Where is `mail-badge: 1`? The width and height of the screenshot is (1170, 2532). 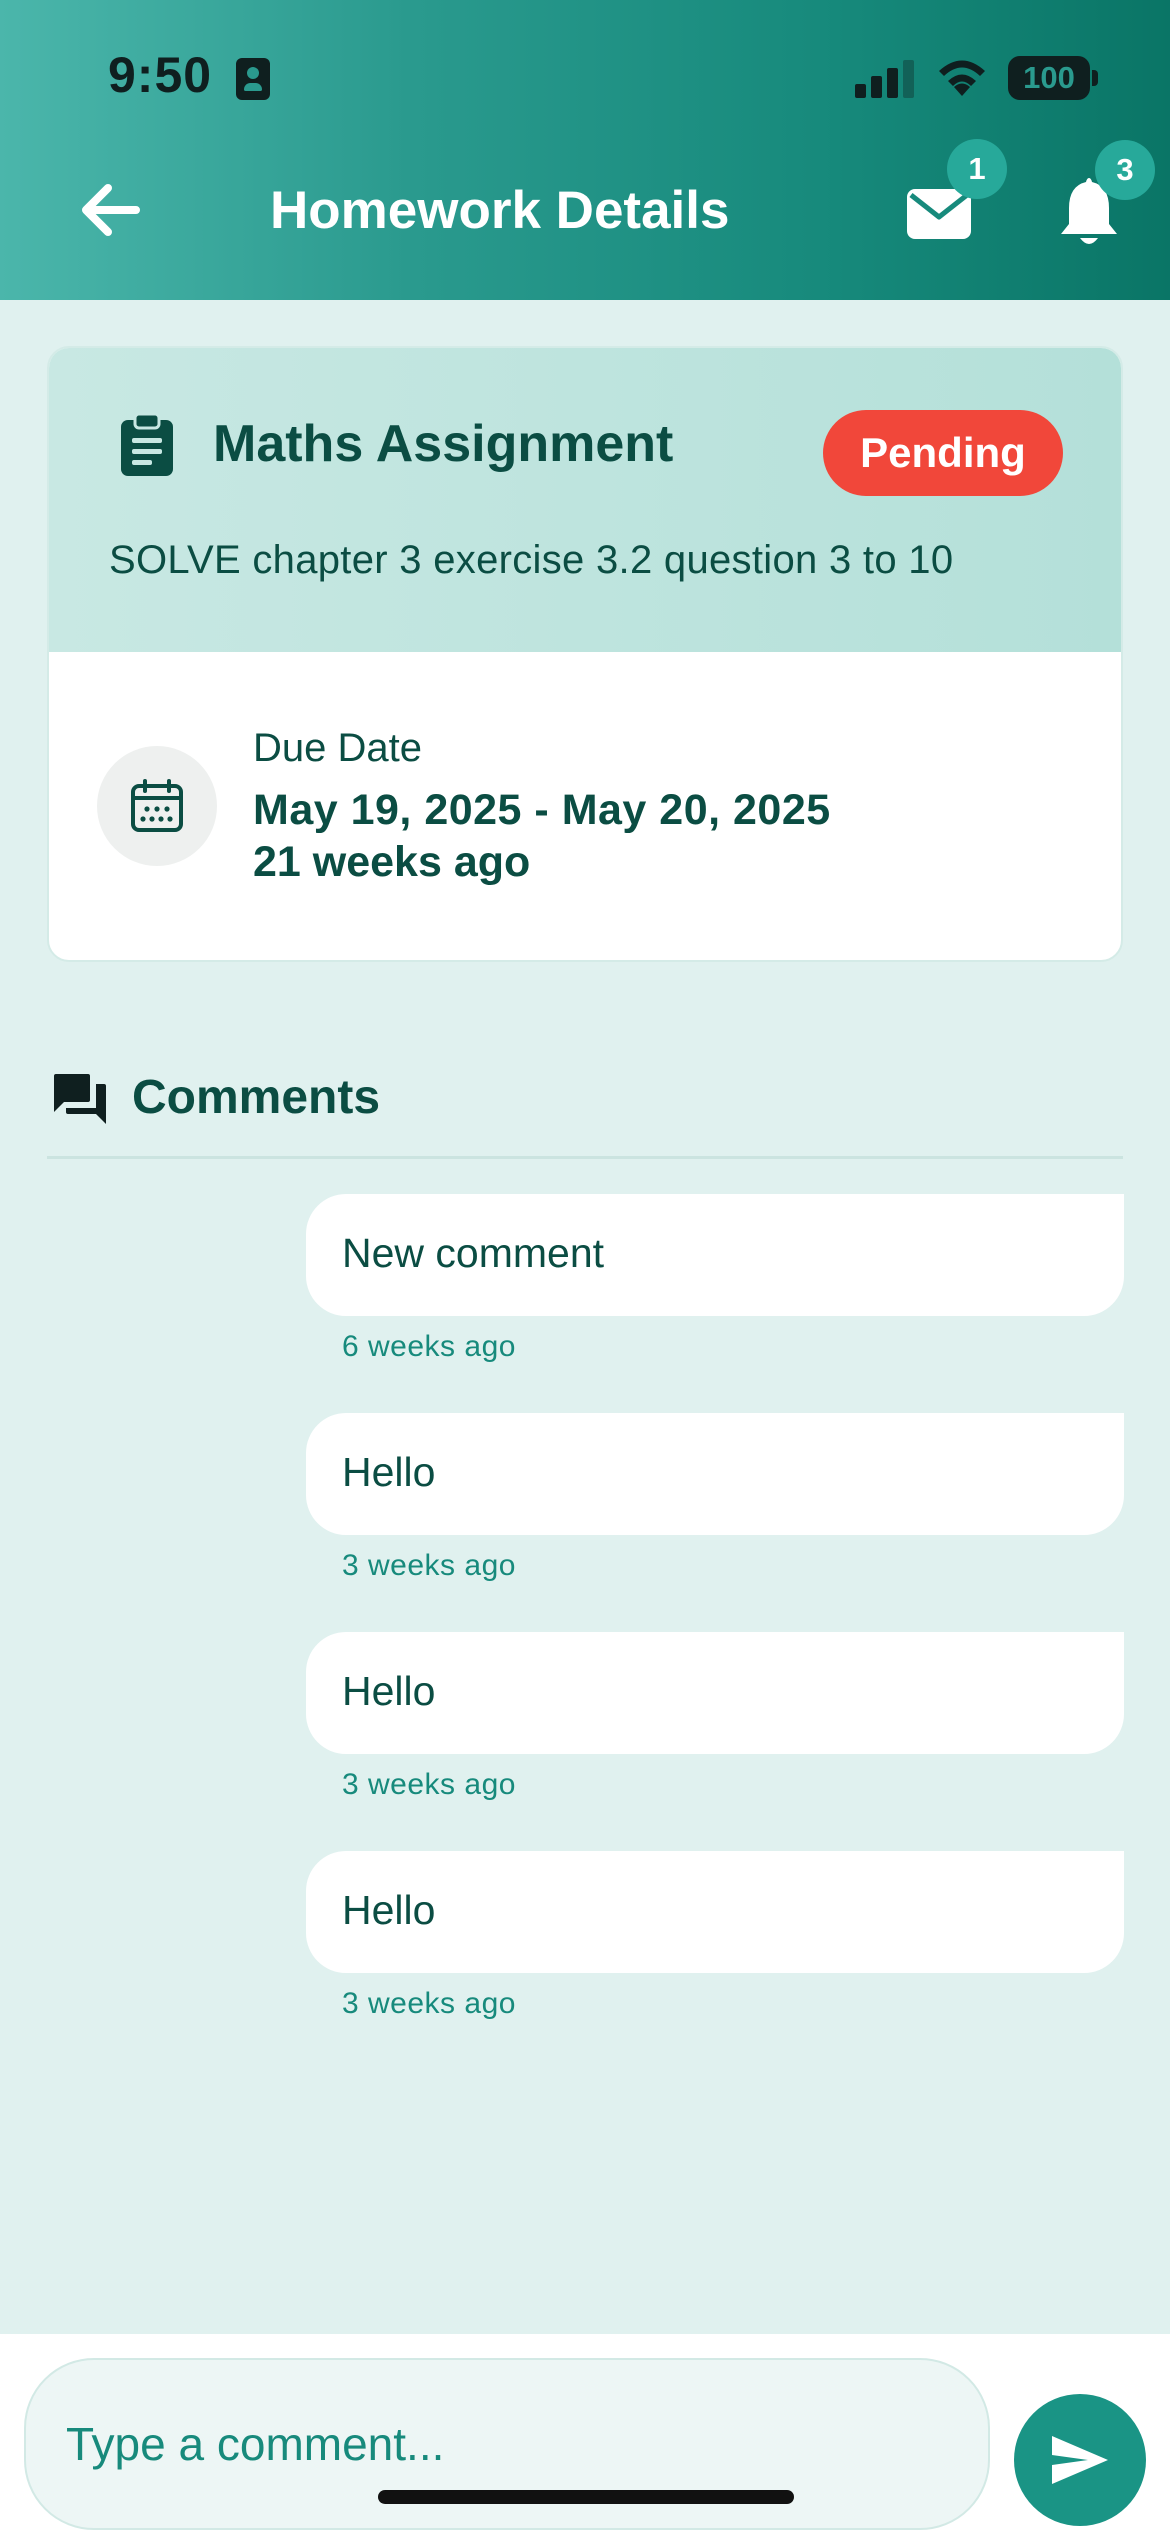 mail-badge: 1 is located at coordinates (977, 169).